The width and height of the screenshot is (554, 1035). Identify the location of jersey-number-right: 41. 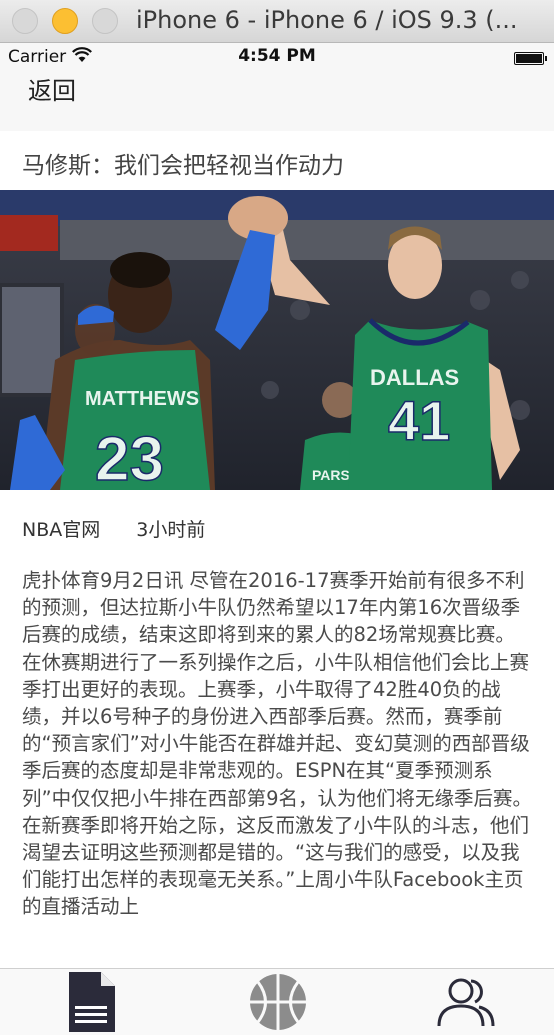
(419, 420).